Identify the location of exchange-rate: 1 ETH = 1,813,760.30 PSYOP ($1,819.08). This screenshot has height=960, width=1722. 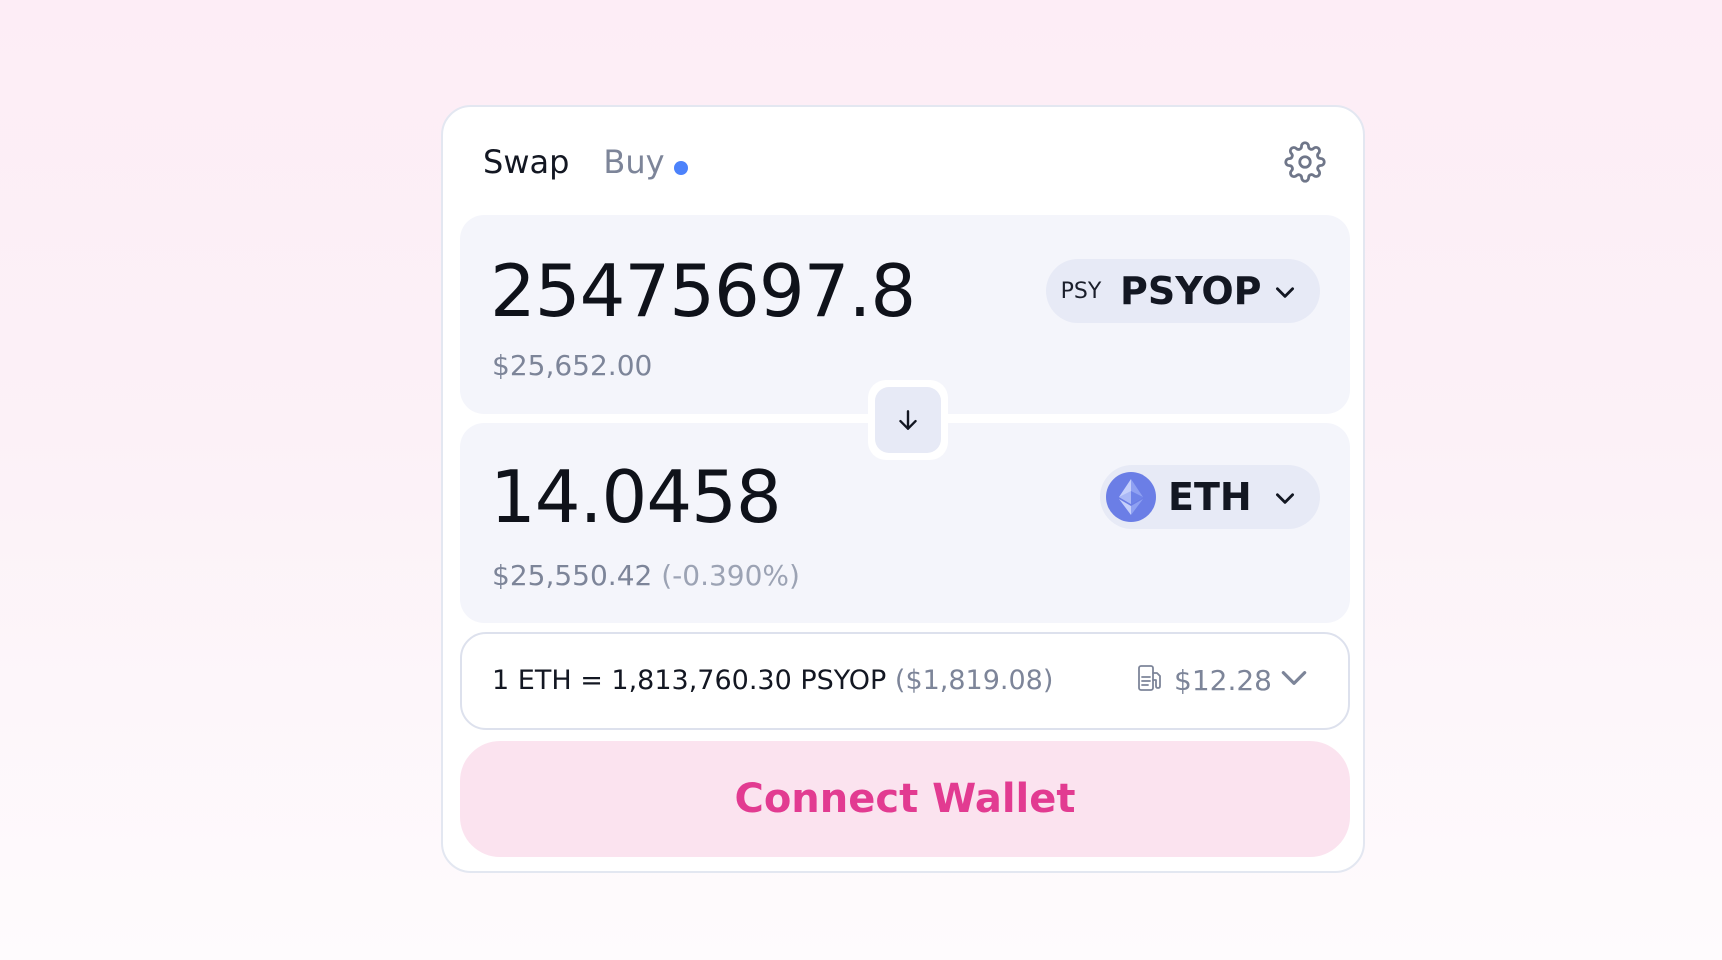
(772, 680).